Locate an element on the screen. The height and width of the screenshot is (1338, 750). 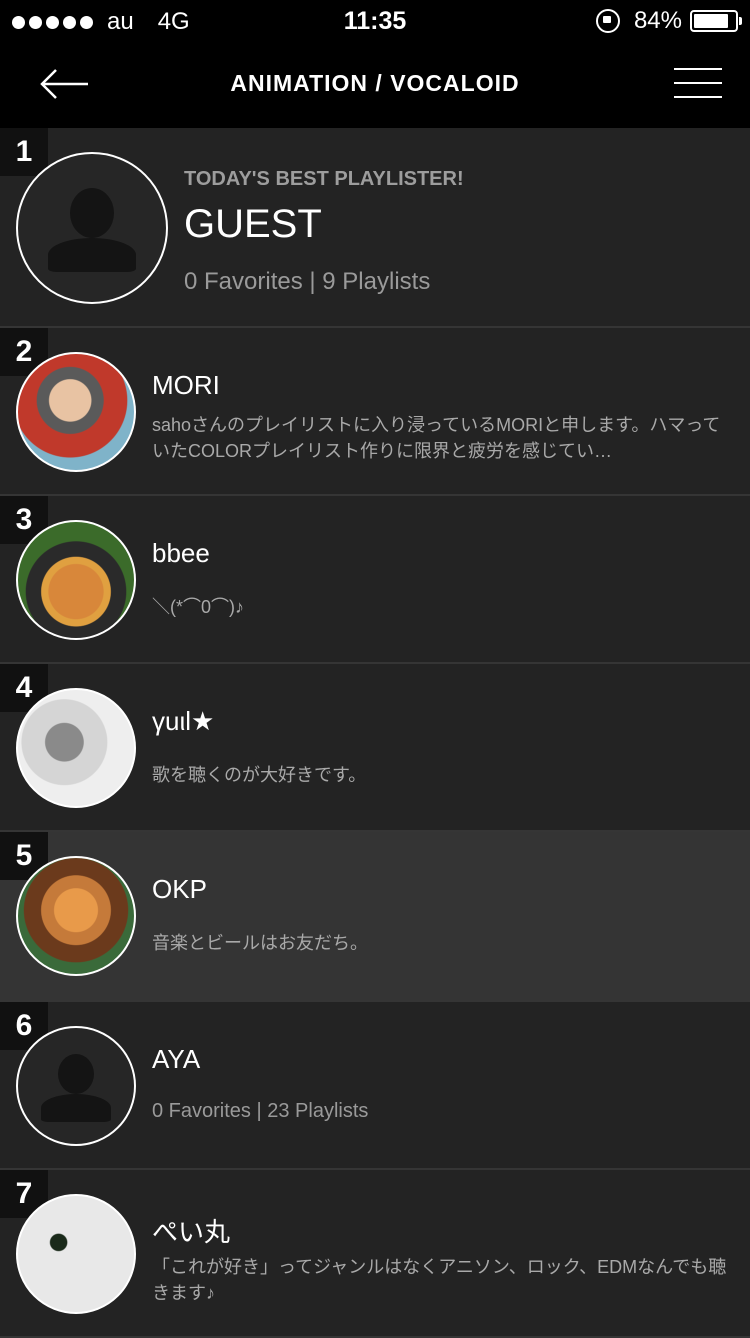
status-right: 84% is located at coordinates (668, 21).